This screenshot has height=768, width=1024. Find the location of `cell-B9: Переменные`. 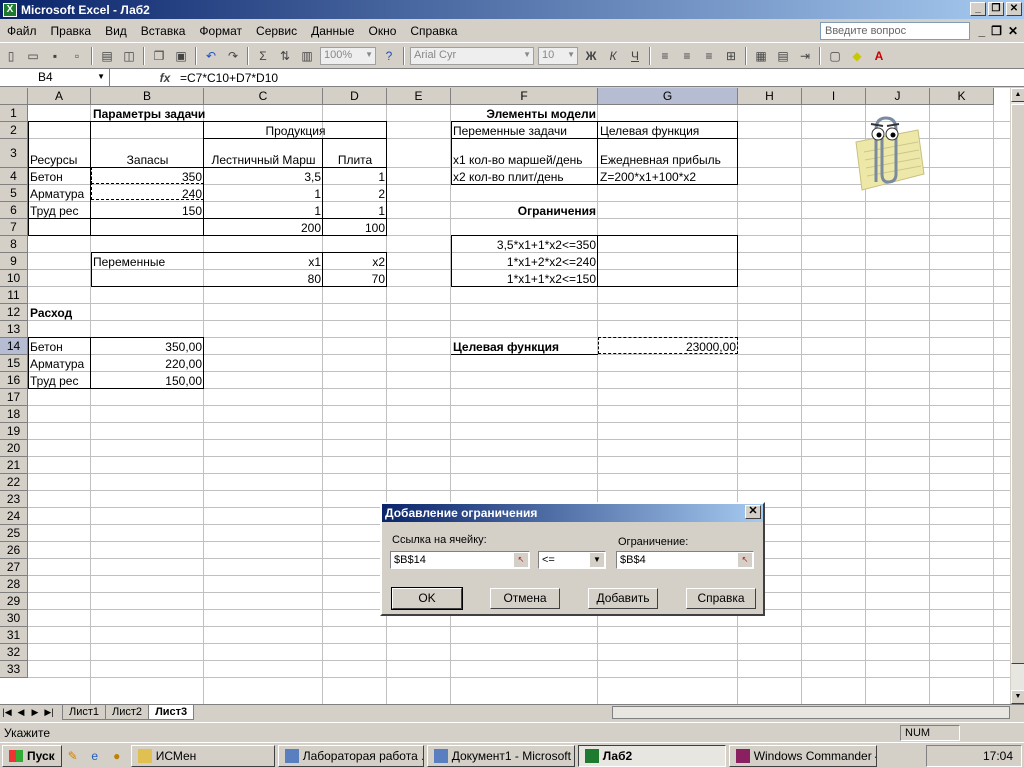

cell-B9: Переменные is located at coordinates (147, 261).